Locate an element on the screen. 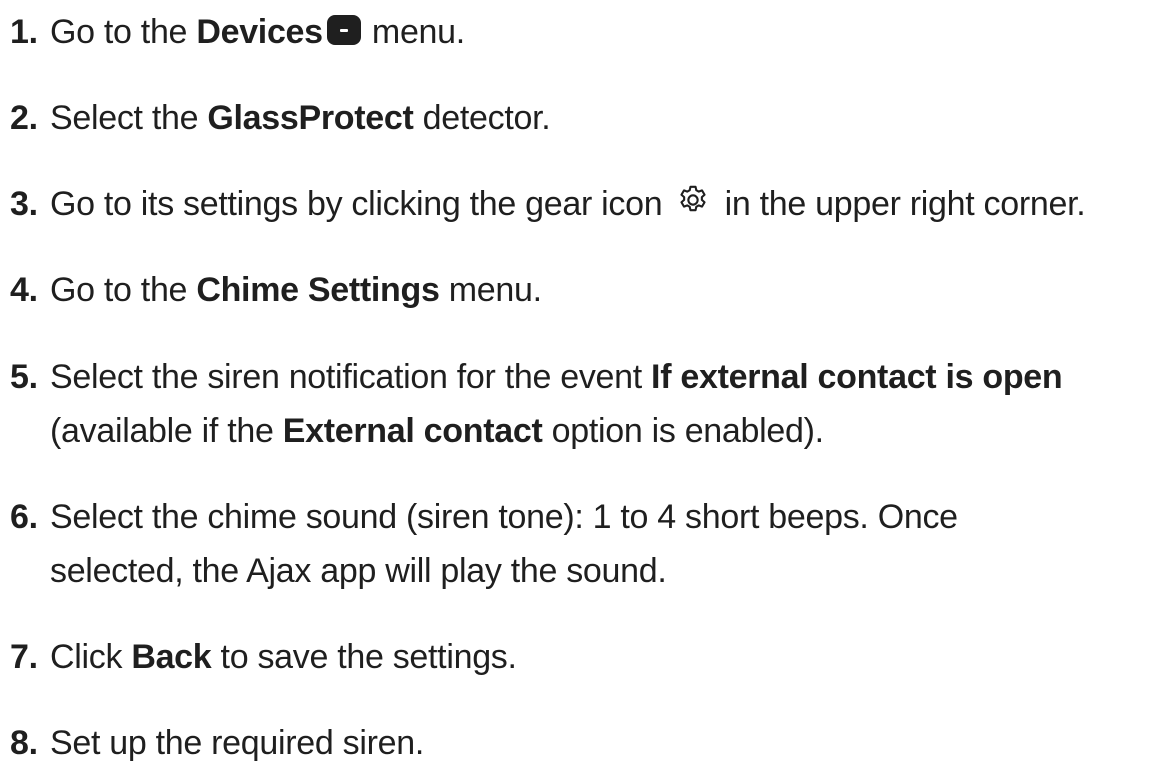 The width and height of the screenshot is (1166, 770). step-bold-term: Back is located at coordinates (171, 657).